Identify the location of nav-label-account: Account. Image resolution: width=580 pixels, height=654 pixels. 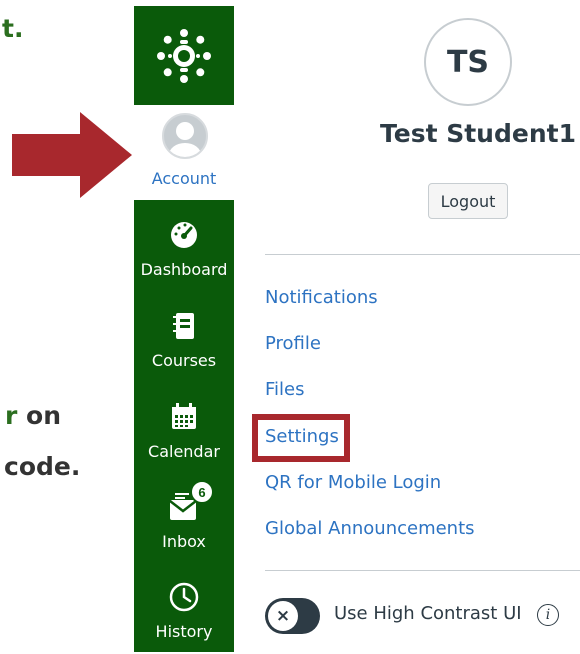
(184, 178).